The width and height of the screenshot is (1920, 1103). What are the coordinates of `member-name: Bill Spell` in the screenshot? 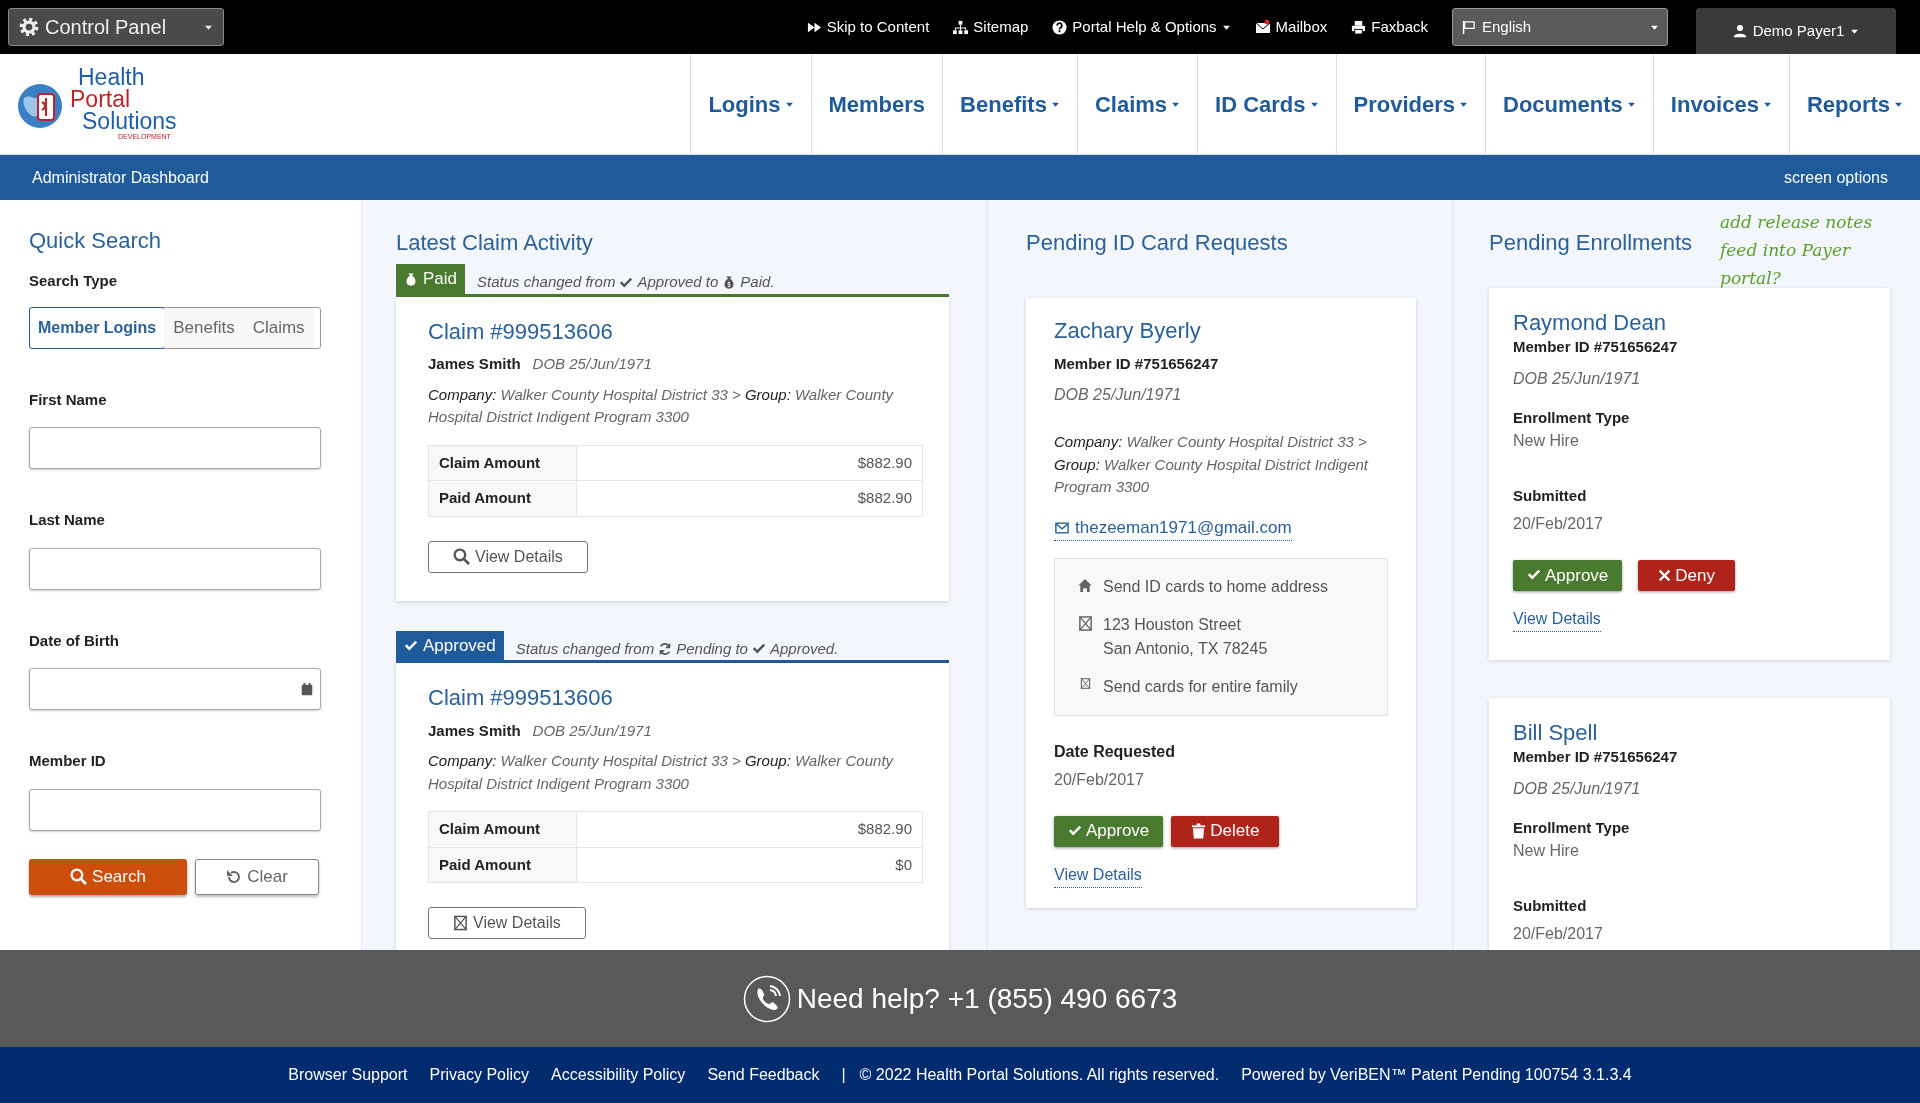 It's located at (1689, 733).